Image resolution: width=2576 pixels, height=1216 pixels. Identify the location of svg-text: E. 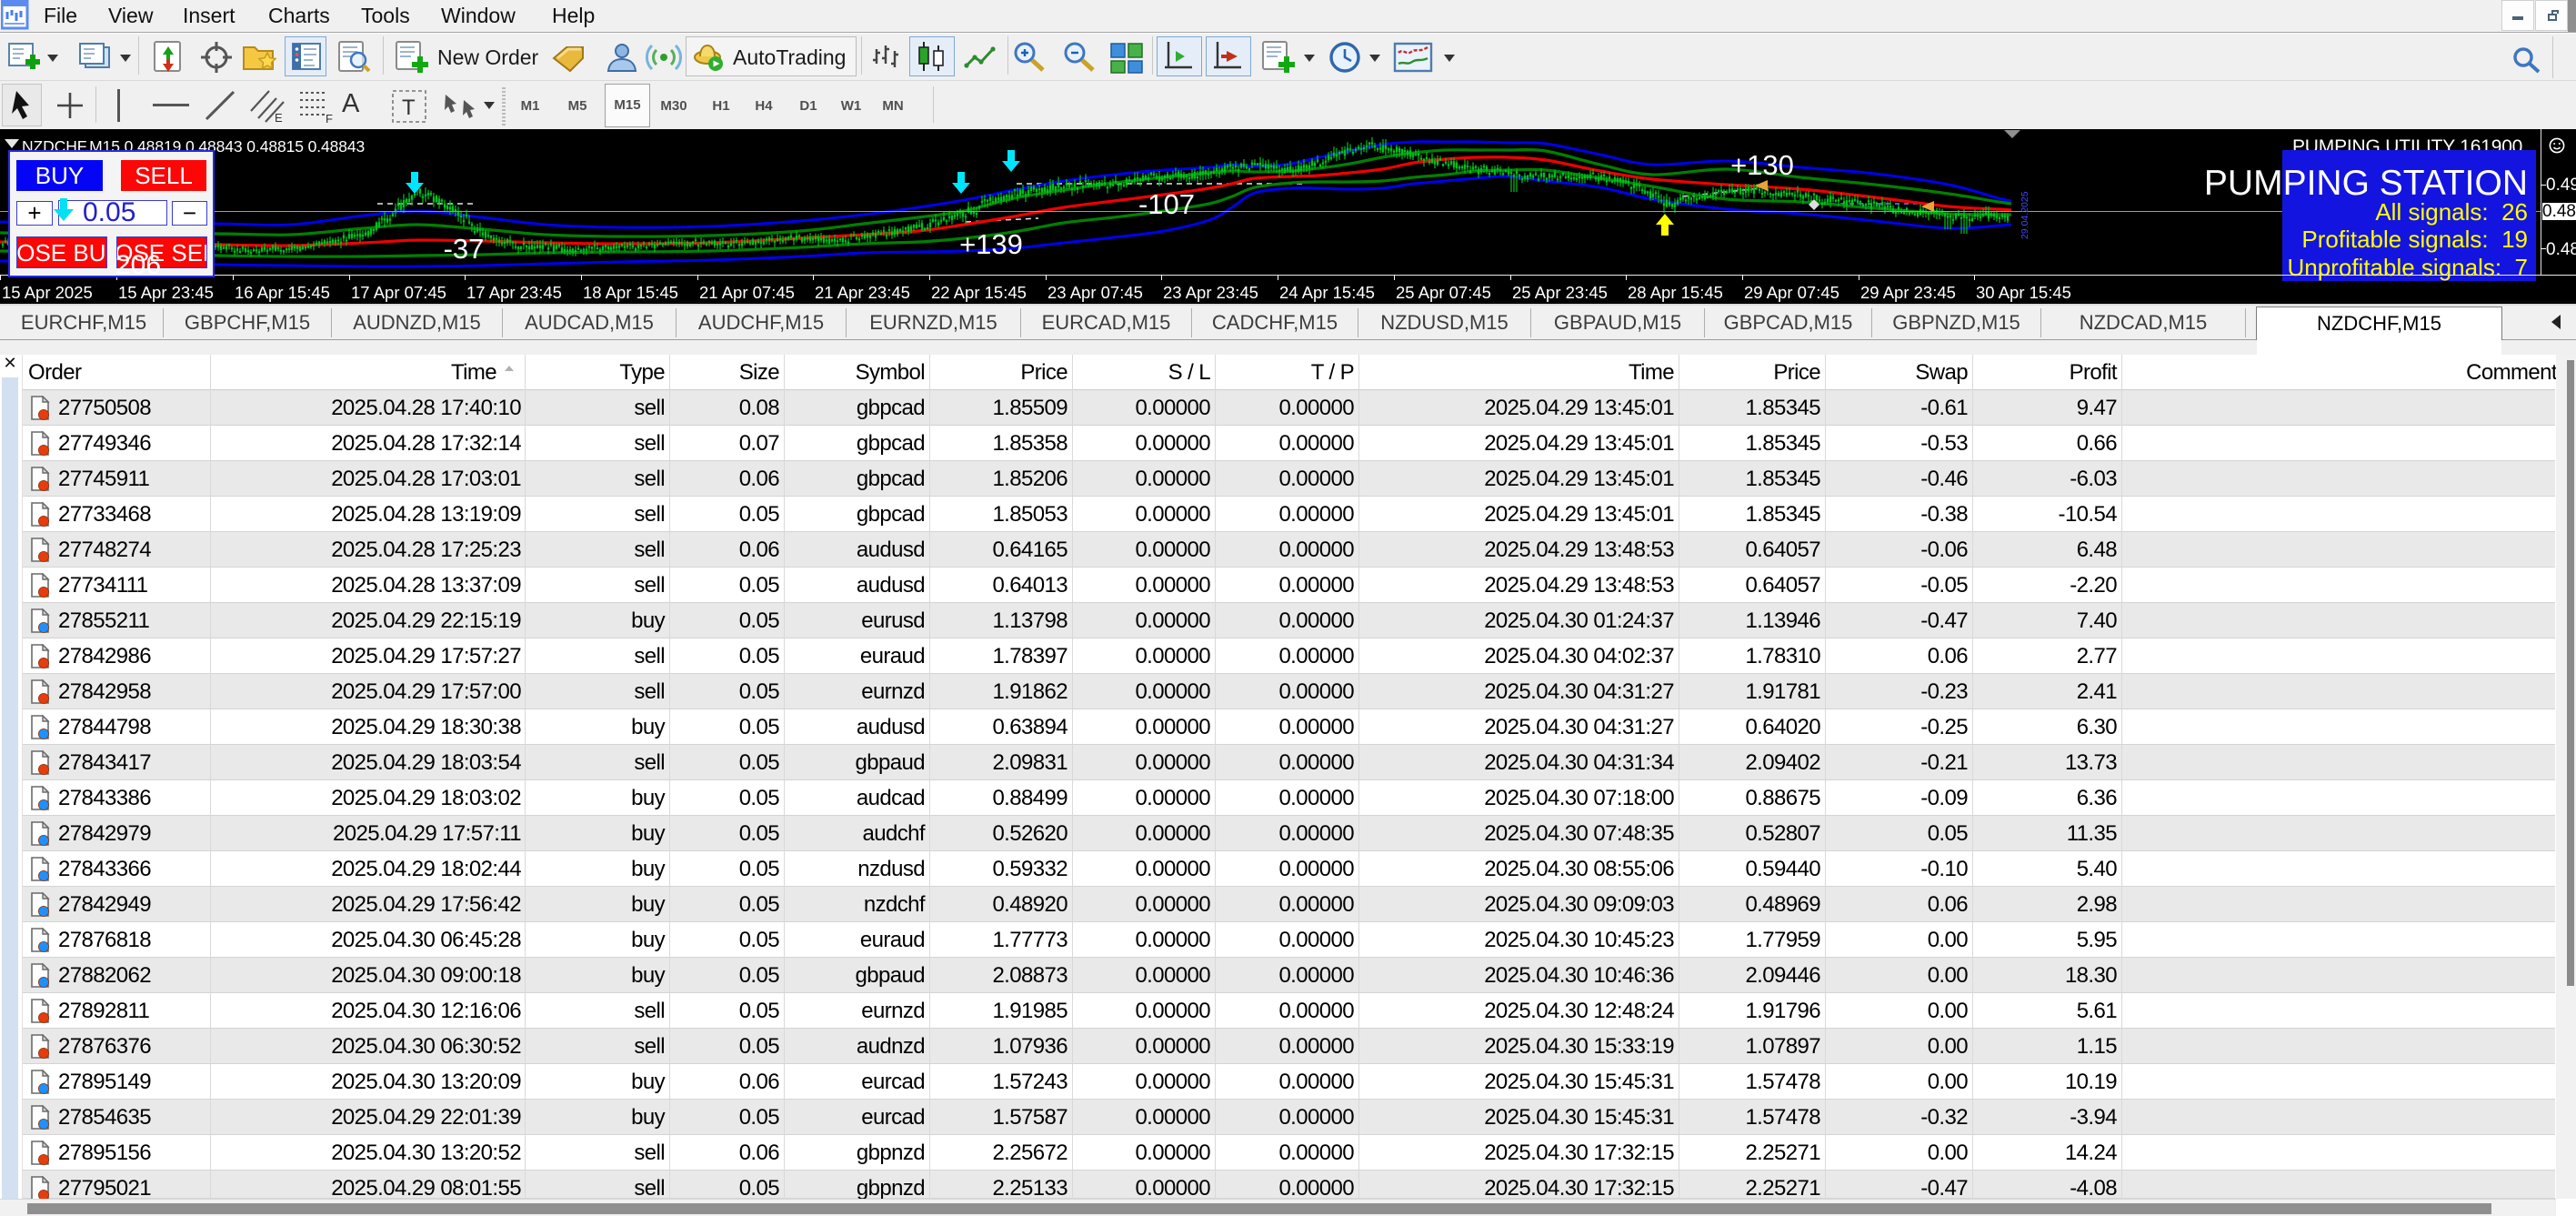
(279, 117).